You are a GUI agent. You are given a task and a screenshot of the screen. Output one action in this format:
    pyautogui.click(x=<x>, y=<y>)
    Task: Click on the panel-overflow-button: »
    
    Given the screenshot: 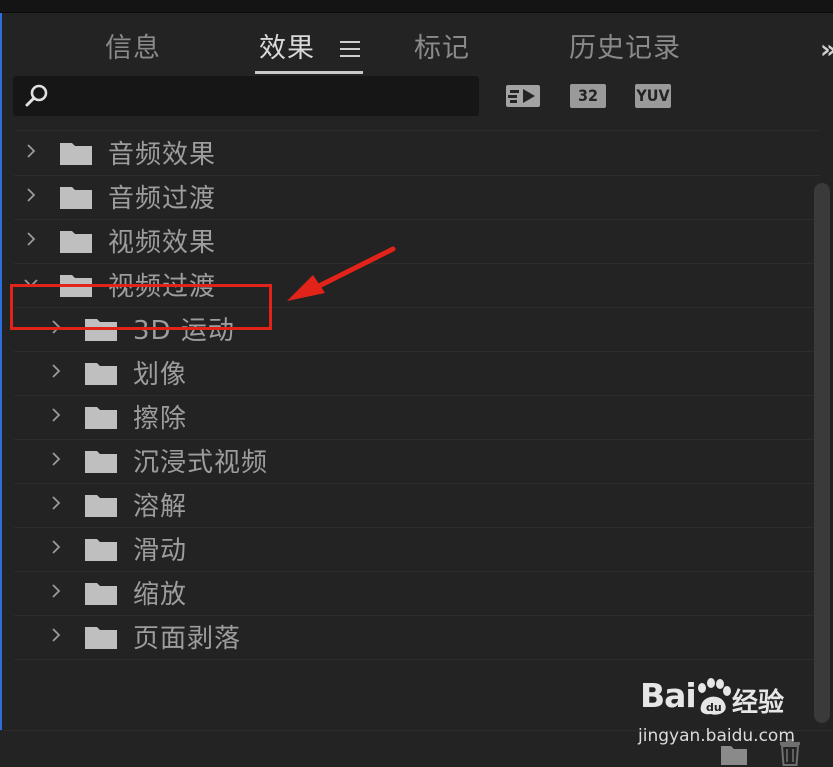 What is the action you would take?
    pyautogui.click(x=826, y=50)
    